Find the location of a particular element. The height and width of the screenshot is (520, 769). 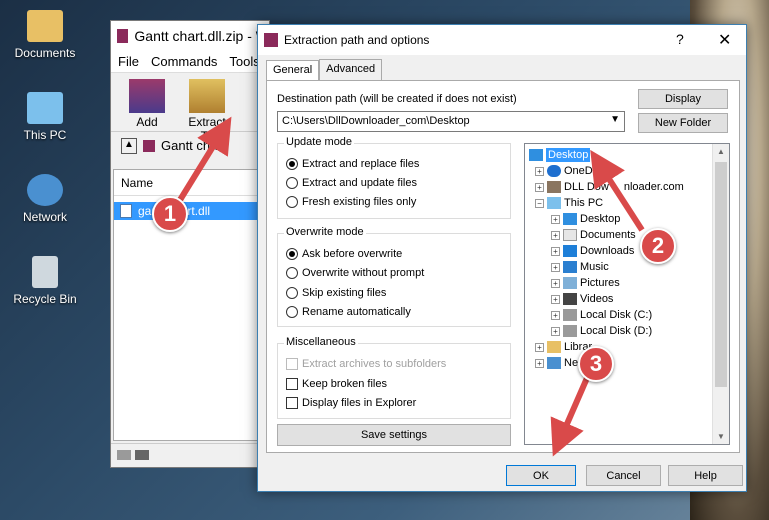

add-button: Add is located at coordinates (147, 105).